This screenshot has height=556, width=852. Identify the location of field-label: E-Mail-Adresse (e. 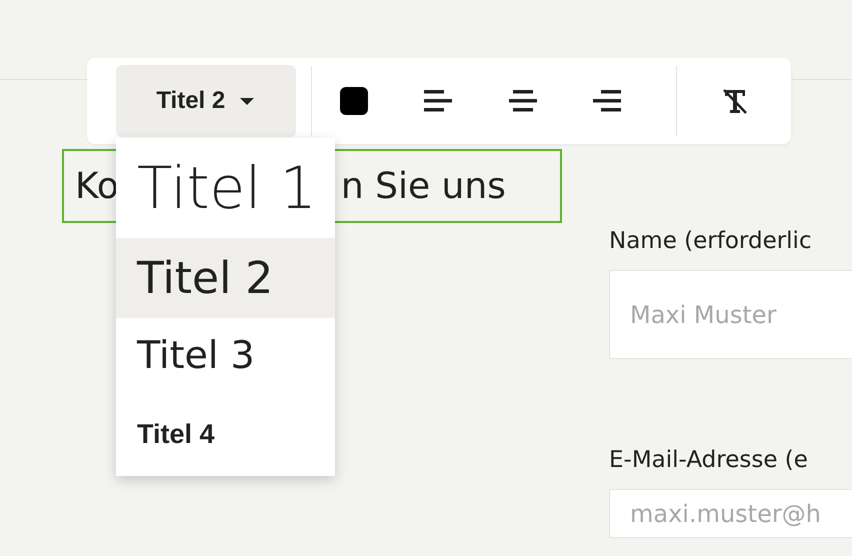
(709, 460).